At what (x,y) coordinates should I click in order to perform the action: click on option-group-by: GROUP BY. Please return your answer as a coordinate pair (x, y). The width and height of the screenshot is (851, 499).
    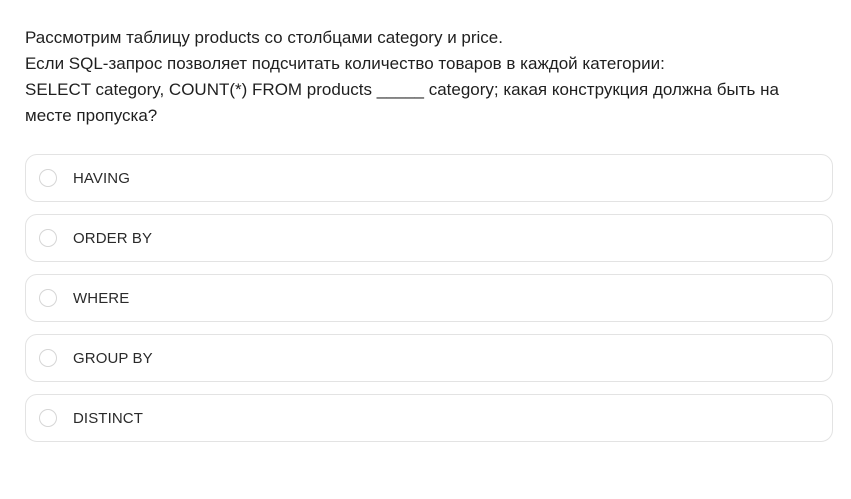
    Looking at the image, I should click on (429, 358).